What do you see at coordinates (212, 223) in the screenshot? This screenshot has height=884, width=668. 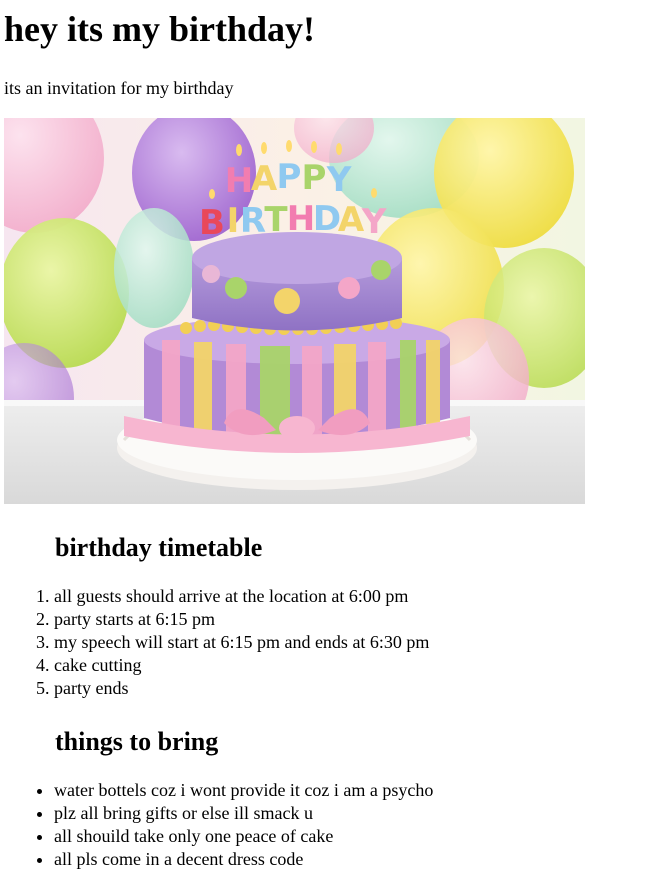 I see `svg-text: B` at bounding box center [212, 223].